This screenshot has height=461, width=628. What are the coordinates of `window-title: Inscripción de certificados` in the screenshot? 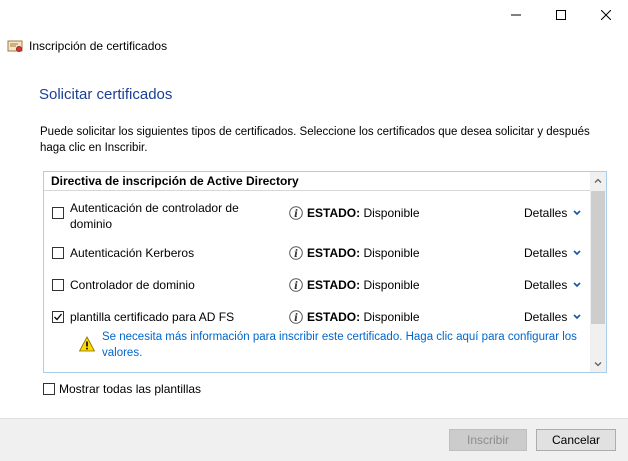 It's located at (98, 46).